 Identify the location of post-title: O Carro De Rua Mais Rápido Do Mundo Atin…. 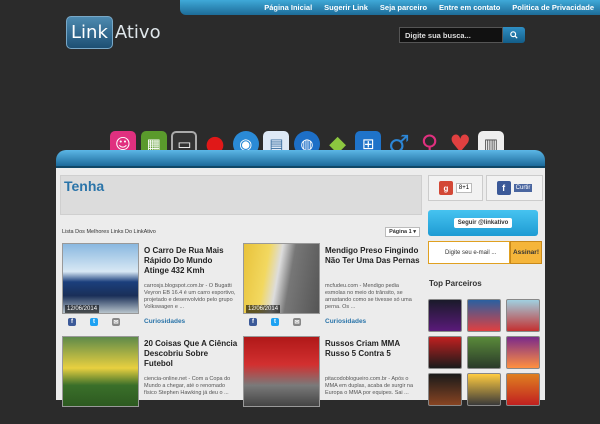
(191, 261).